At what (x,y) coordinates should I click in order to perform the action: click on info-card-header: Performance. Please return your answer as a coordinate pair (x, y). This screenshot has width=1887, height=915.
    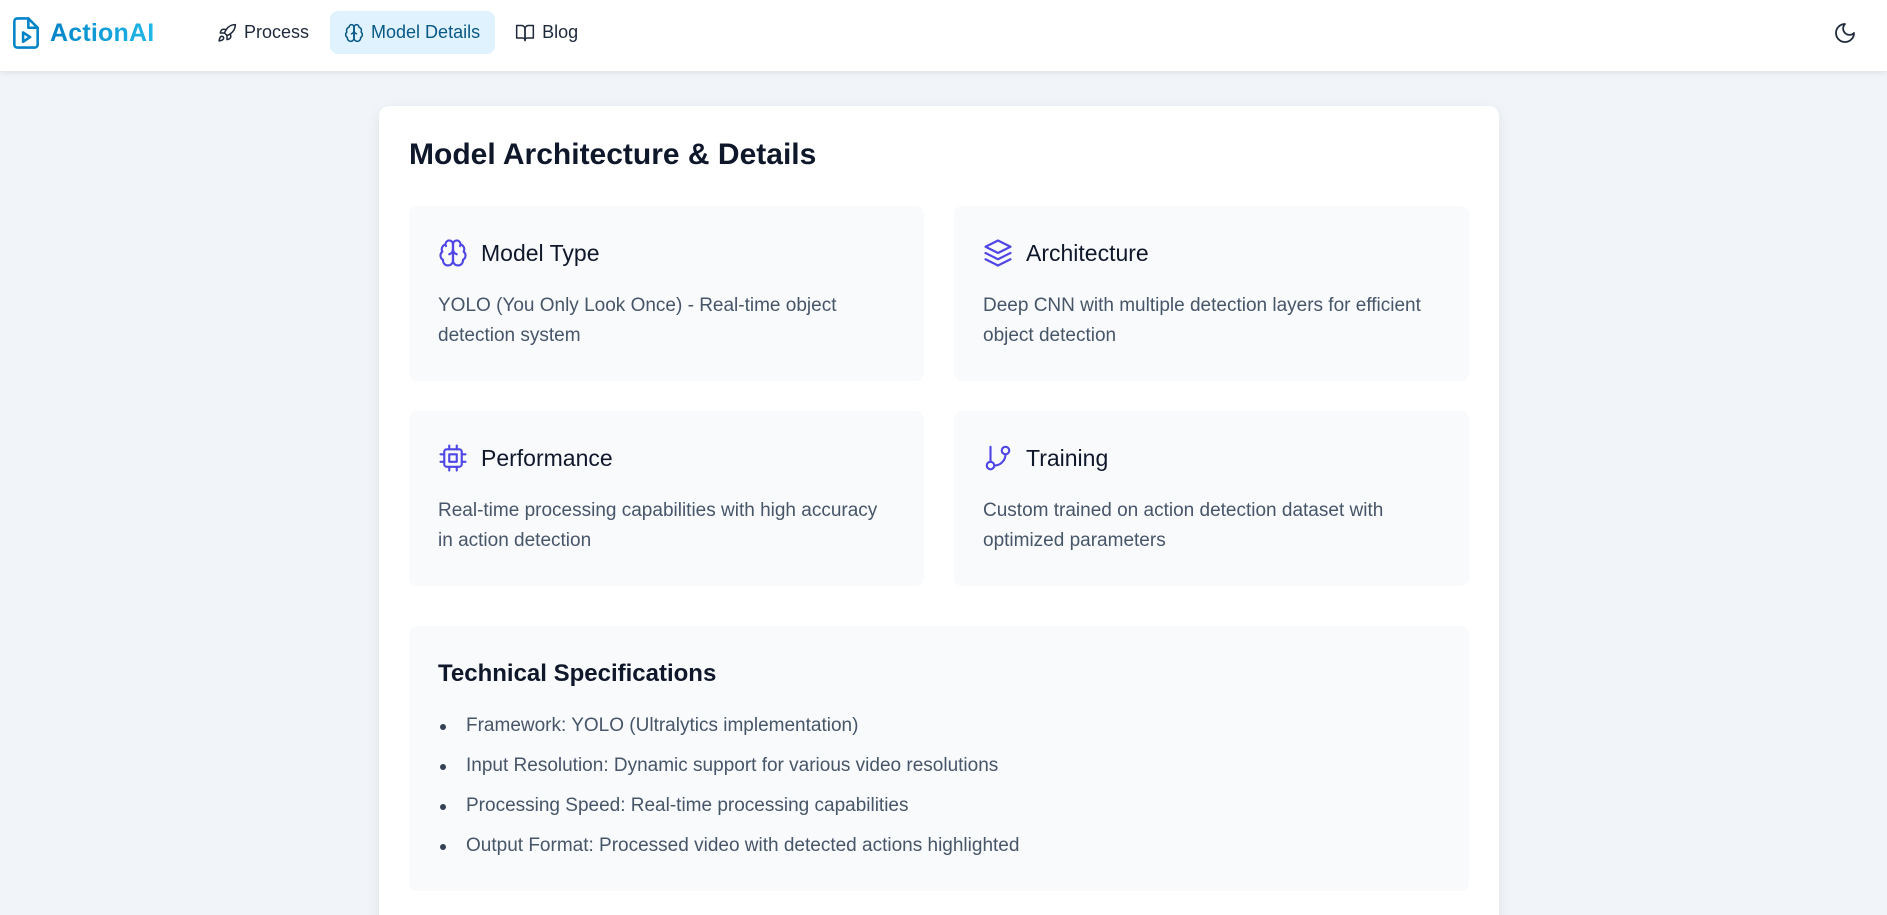
    Looking at the image, I should click on (525, 458).